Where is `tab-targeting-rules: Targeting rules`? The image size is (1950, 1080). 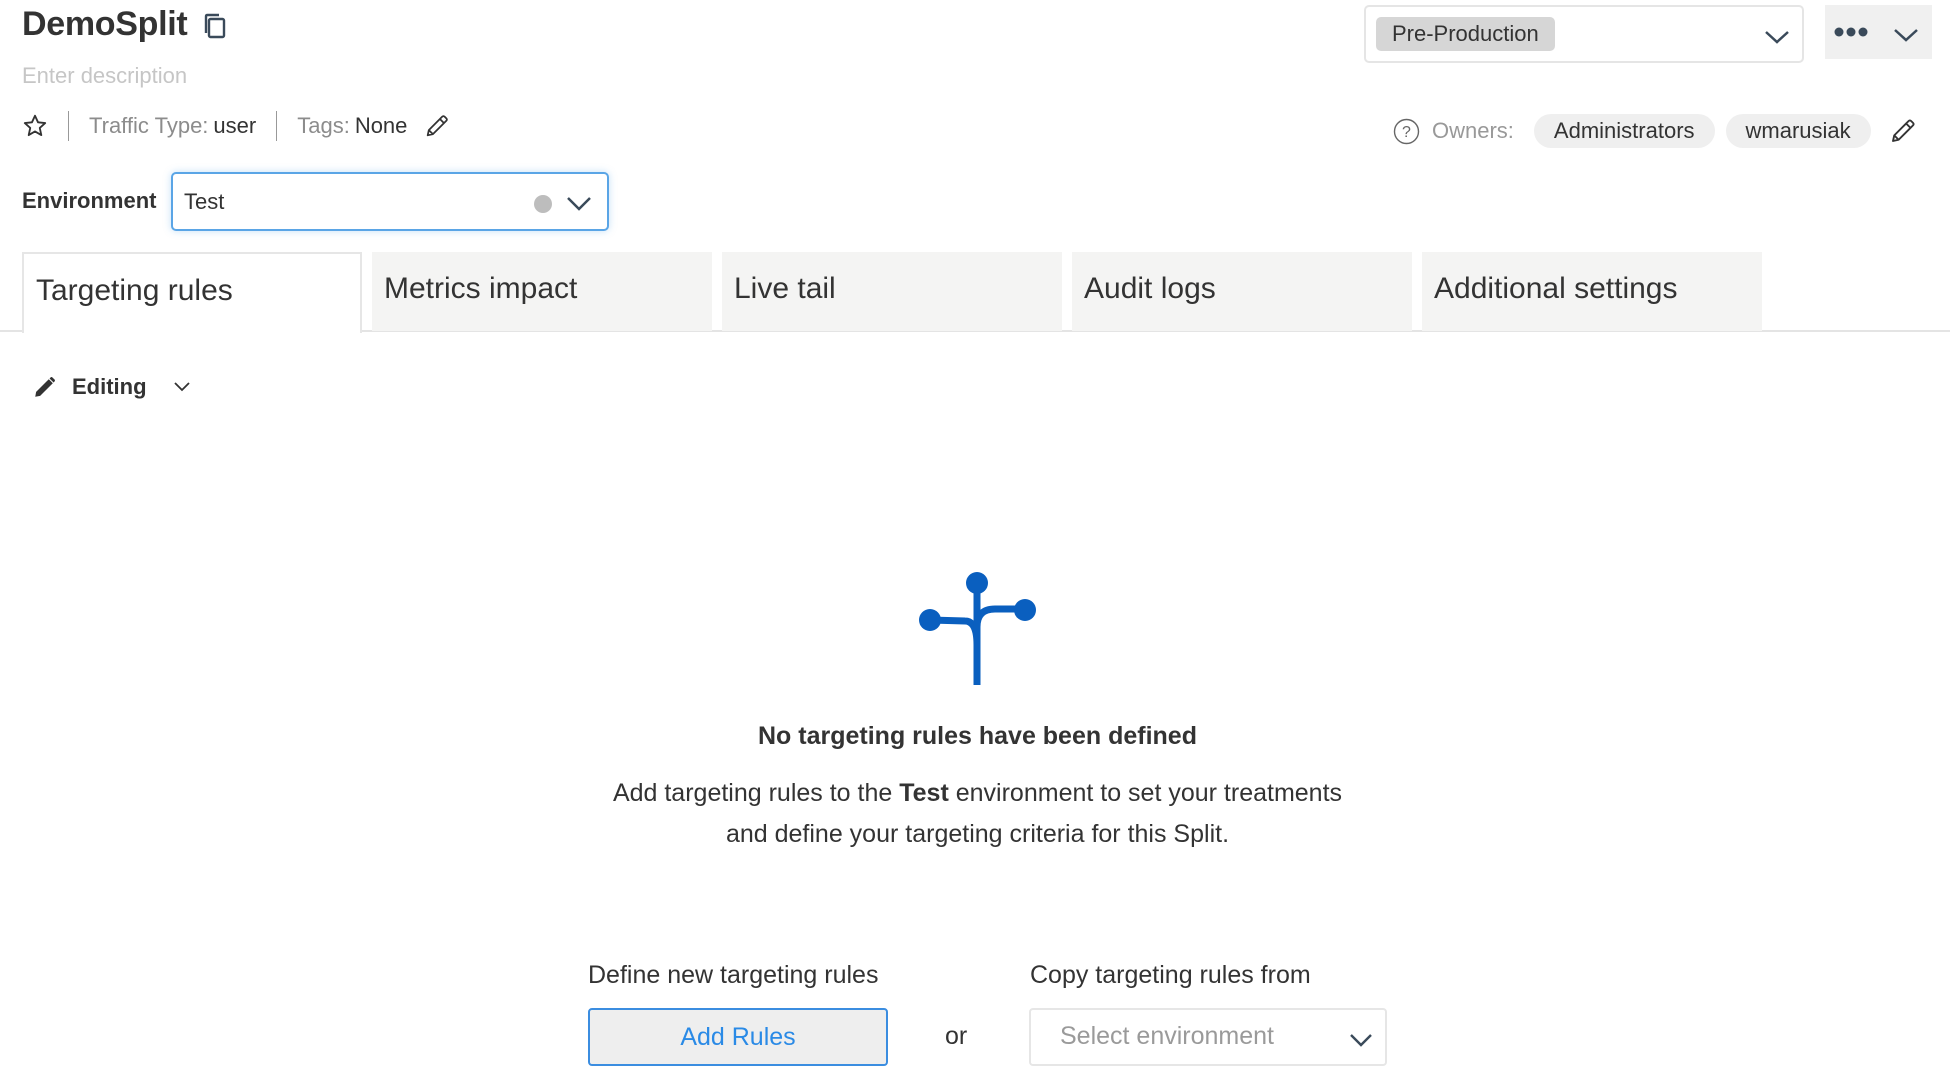
tab-targeting-rules: Targeting rules is located at coordinates (192, 292).